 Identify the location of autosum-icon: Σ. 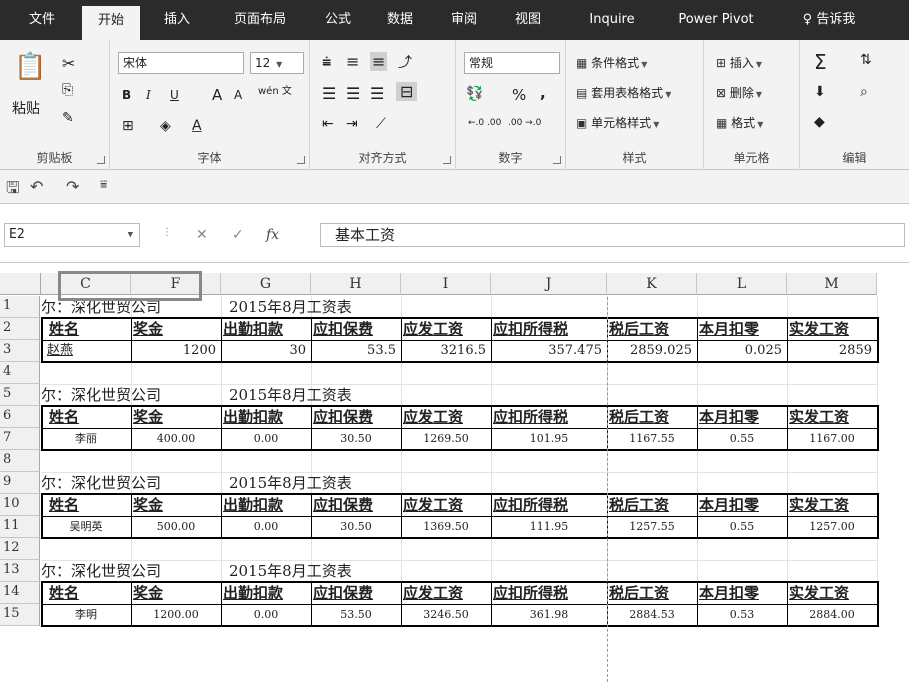
(820, 62).